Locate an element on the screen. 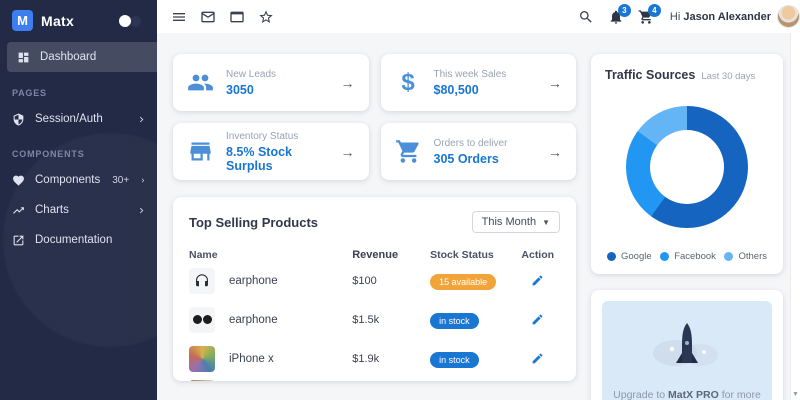 The image size is (800, 400). partial-product-photo is located at coordinates (202, 380).